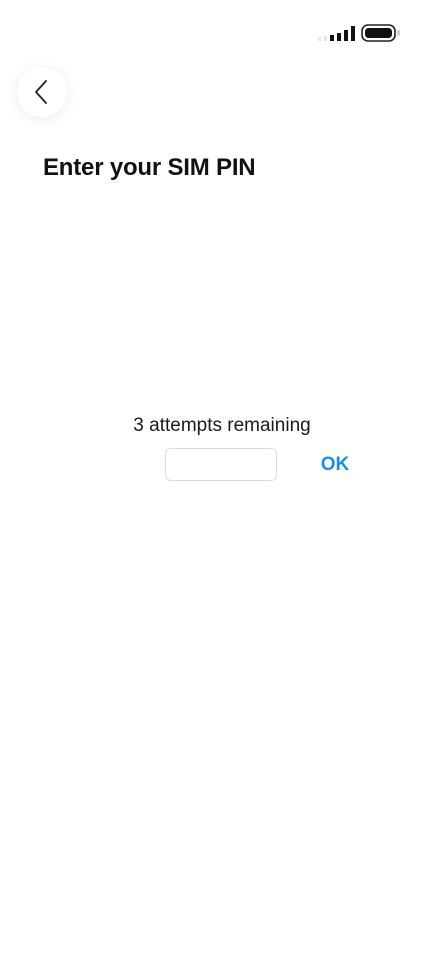 The height and width of the screenshot is (962, 444). Describe the element at coordinates (335, 465) in the screenshot. I see `ok-button: OK` at that location.